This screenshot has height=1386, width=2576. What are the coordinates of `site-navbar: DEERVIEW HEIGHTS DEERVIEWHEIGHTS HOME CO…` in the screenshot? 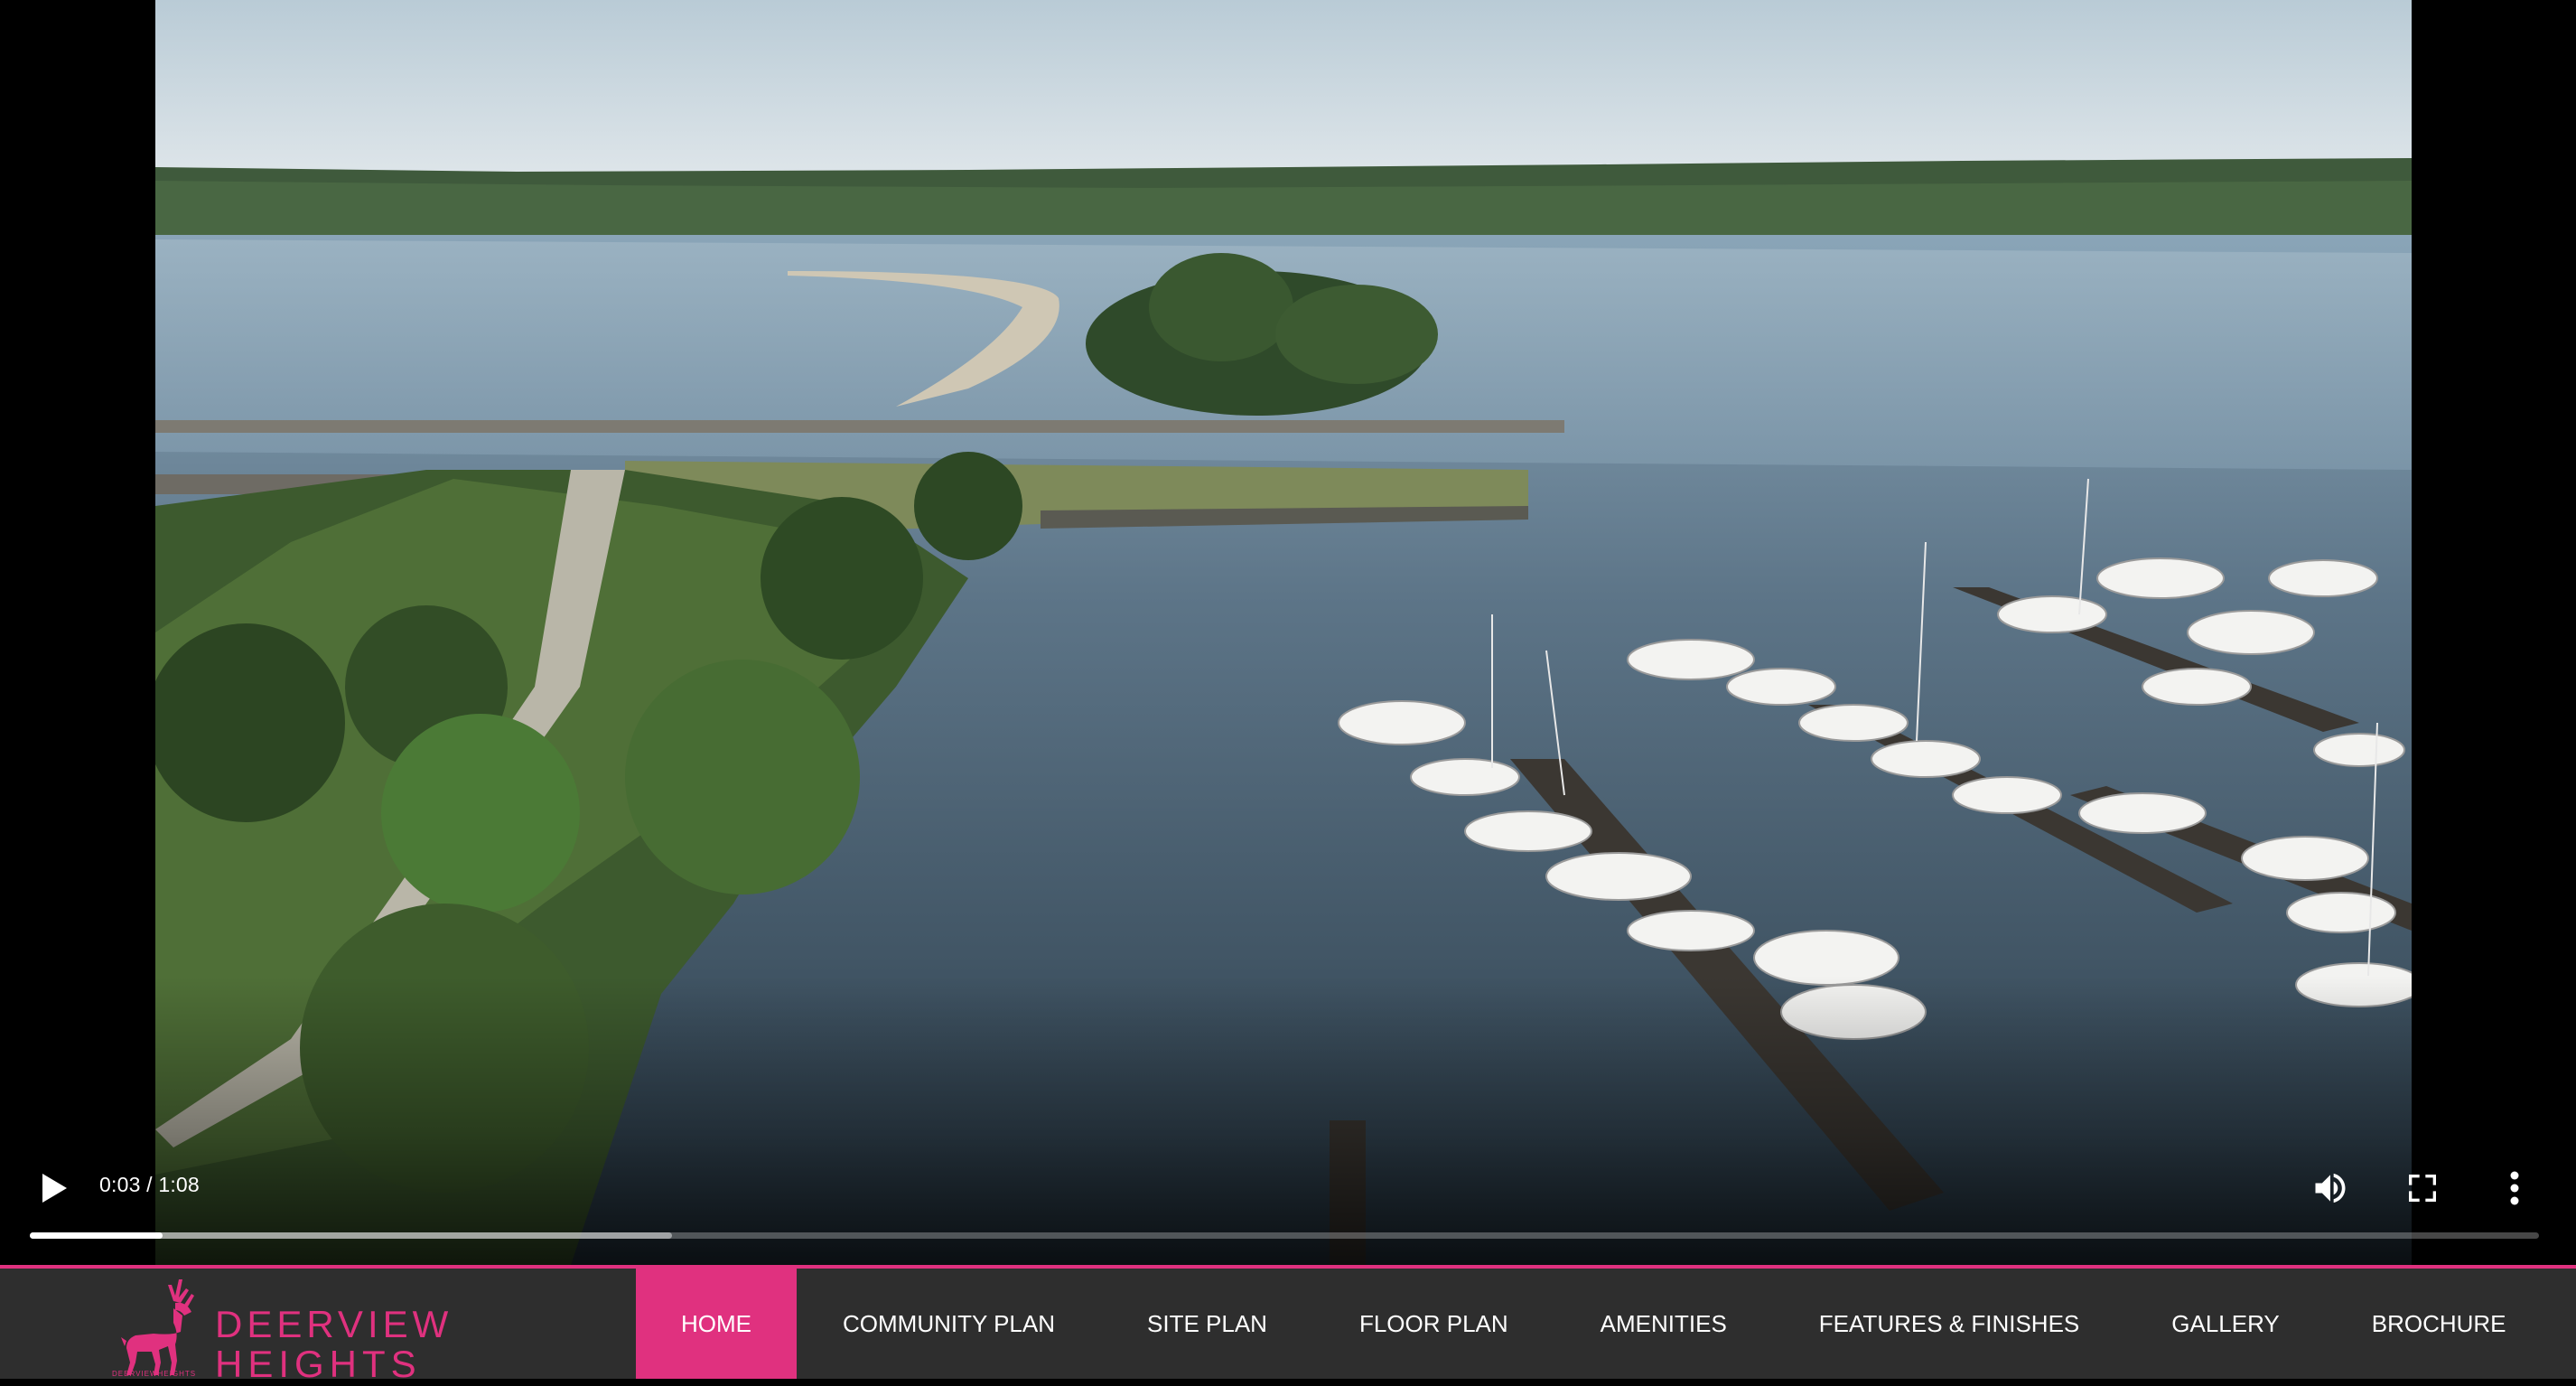 It's located at (1288, 1325).